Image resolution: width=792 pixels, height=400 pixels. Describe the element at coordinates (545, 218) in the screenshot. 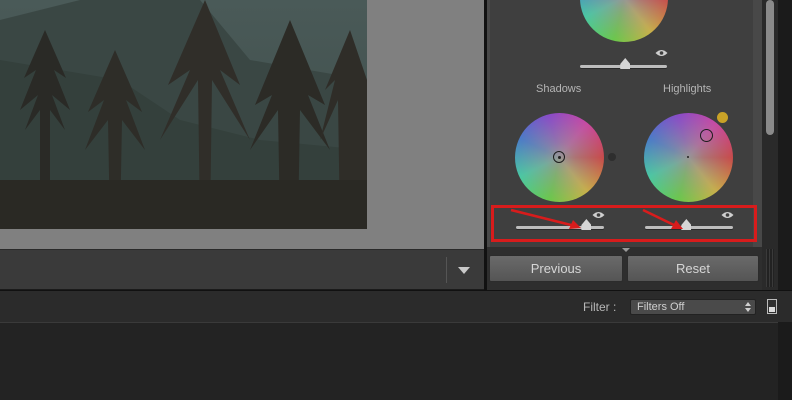

I see `annotation-arrow-shadows` at that location.